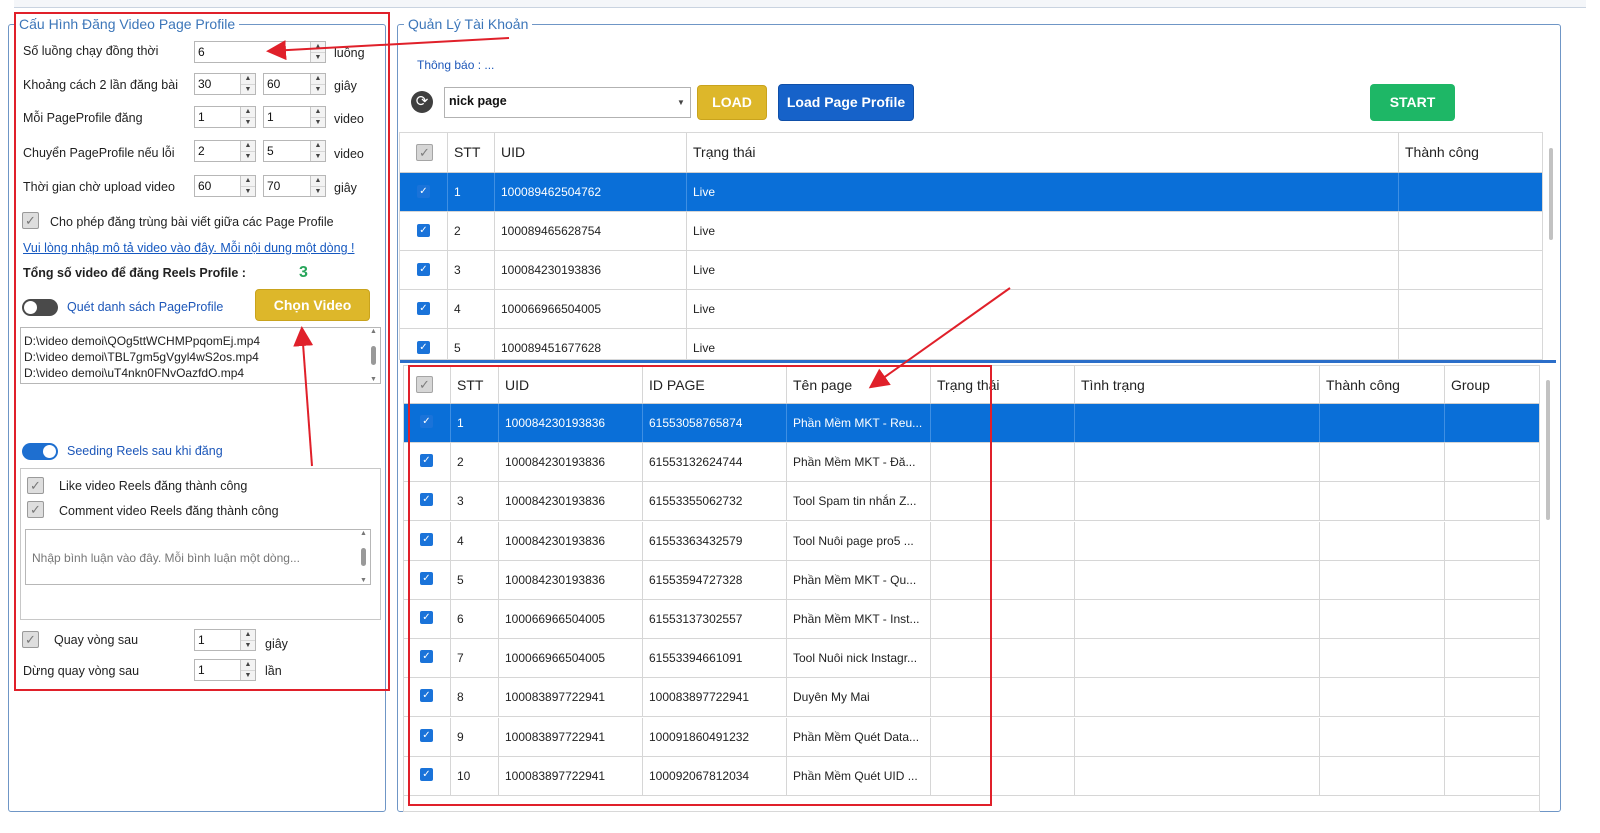  I want to click on account-row: ✓ 4 100066966504005 Live, so click(971, 309).